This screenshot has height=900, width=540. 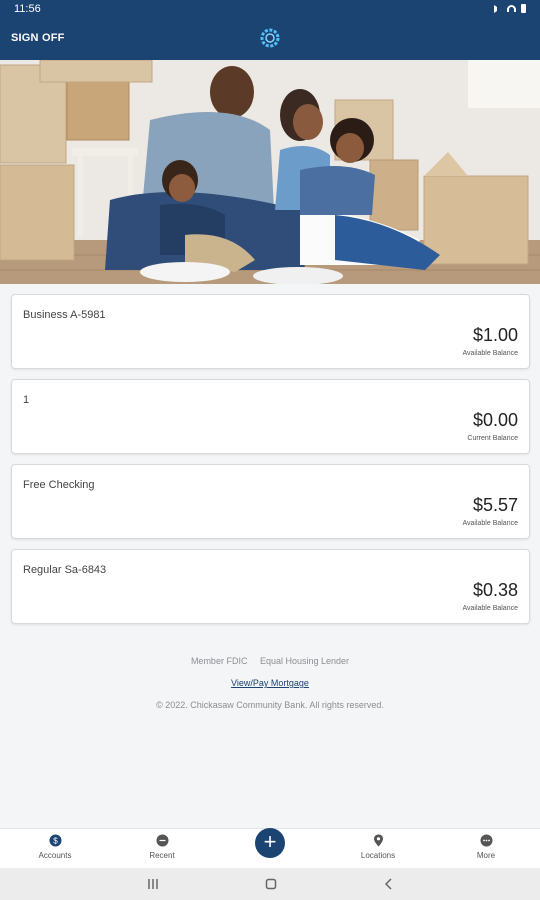 What do you see at coordinates (270, 416) in the screenshot?
I see `account-card: 1 $0.00 Current Balance` at bounding box center [270, 416].